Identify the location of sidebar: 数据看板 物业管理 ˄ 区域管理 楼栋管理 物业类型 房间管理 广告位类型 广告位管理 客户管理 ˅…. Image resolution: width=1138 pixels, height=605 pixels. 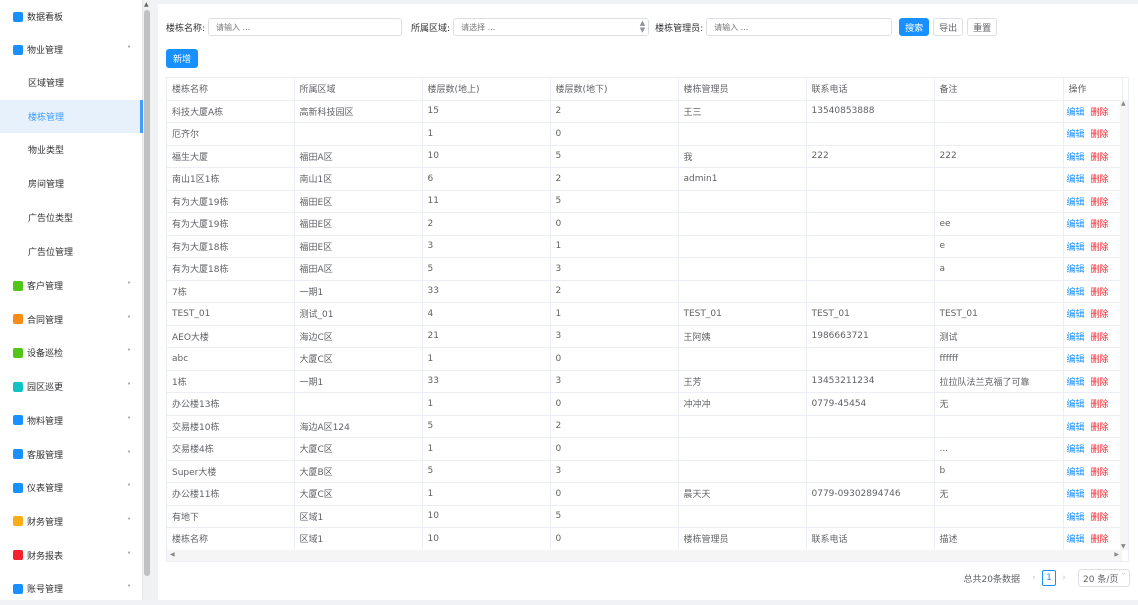
(71, 300).